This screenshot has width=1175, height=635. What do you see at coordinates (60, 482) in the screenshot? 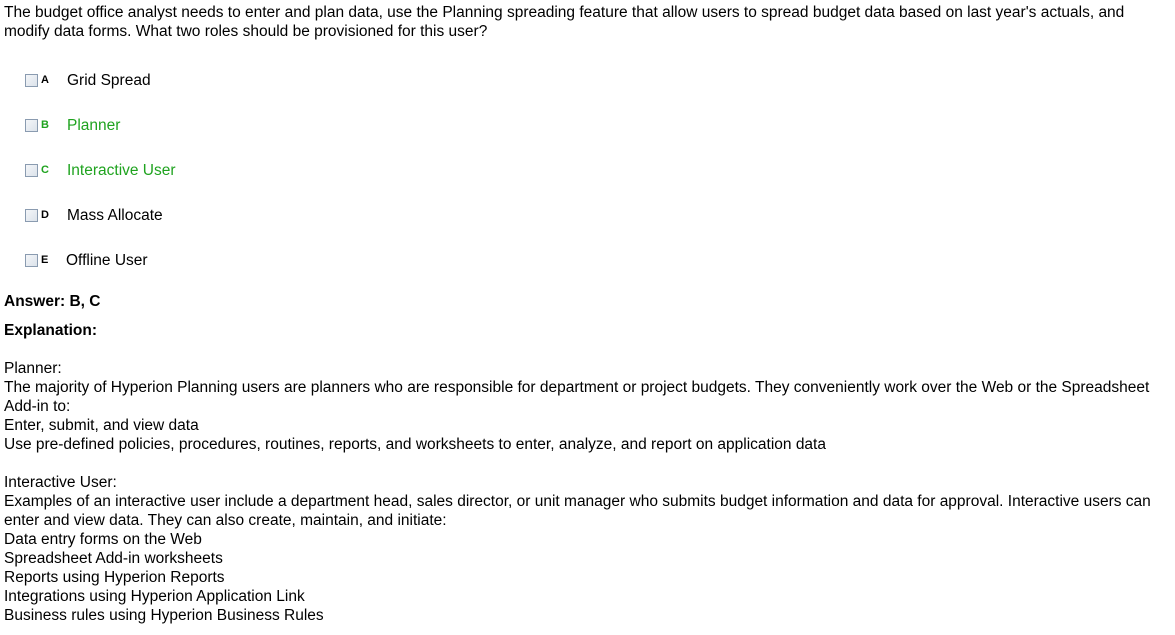
I see `interactive-user-heading: Interactive User:` at bounding box center [60, 482].